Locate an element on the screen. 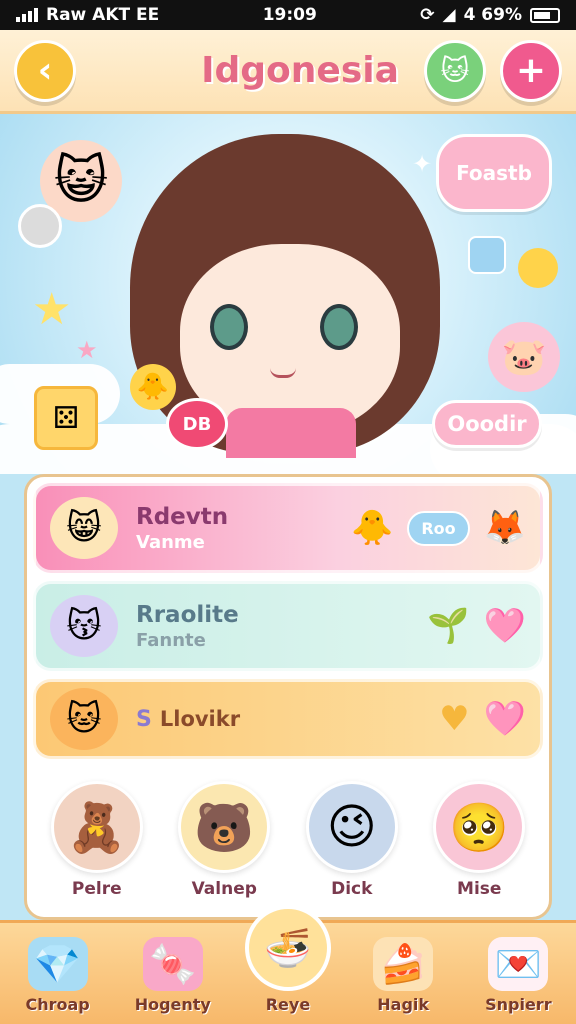 This screenshot has width=576, height=1024. chick-sticker-icon: 🐥 is located at coordinates (153, 387).